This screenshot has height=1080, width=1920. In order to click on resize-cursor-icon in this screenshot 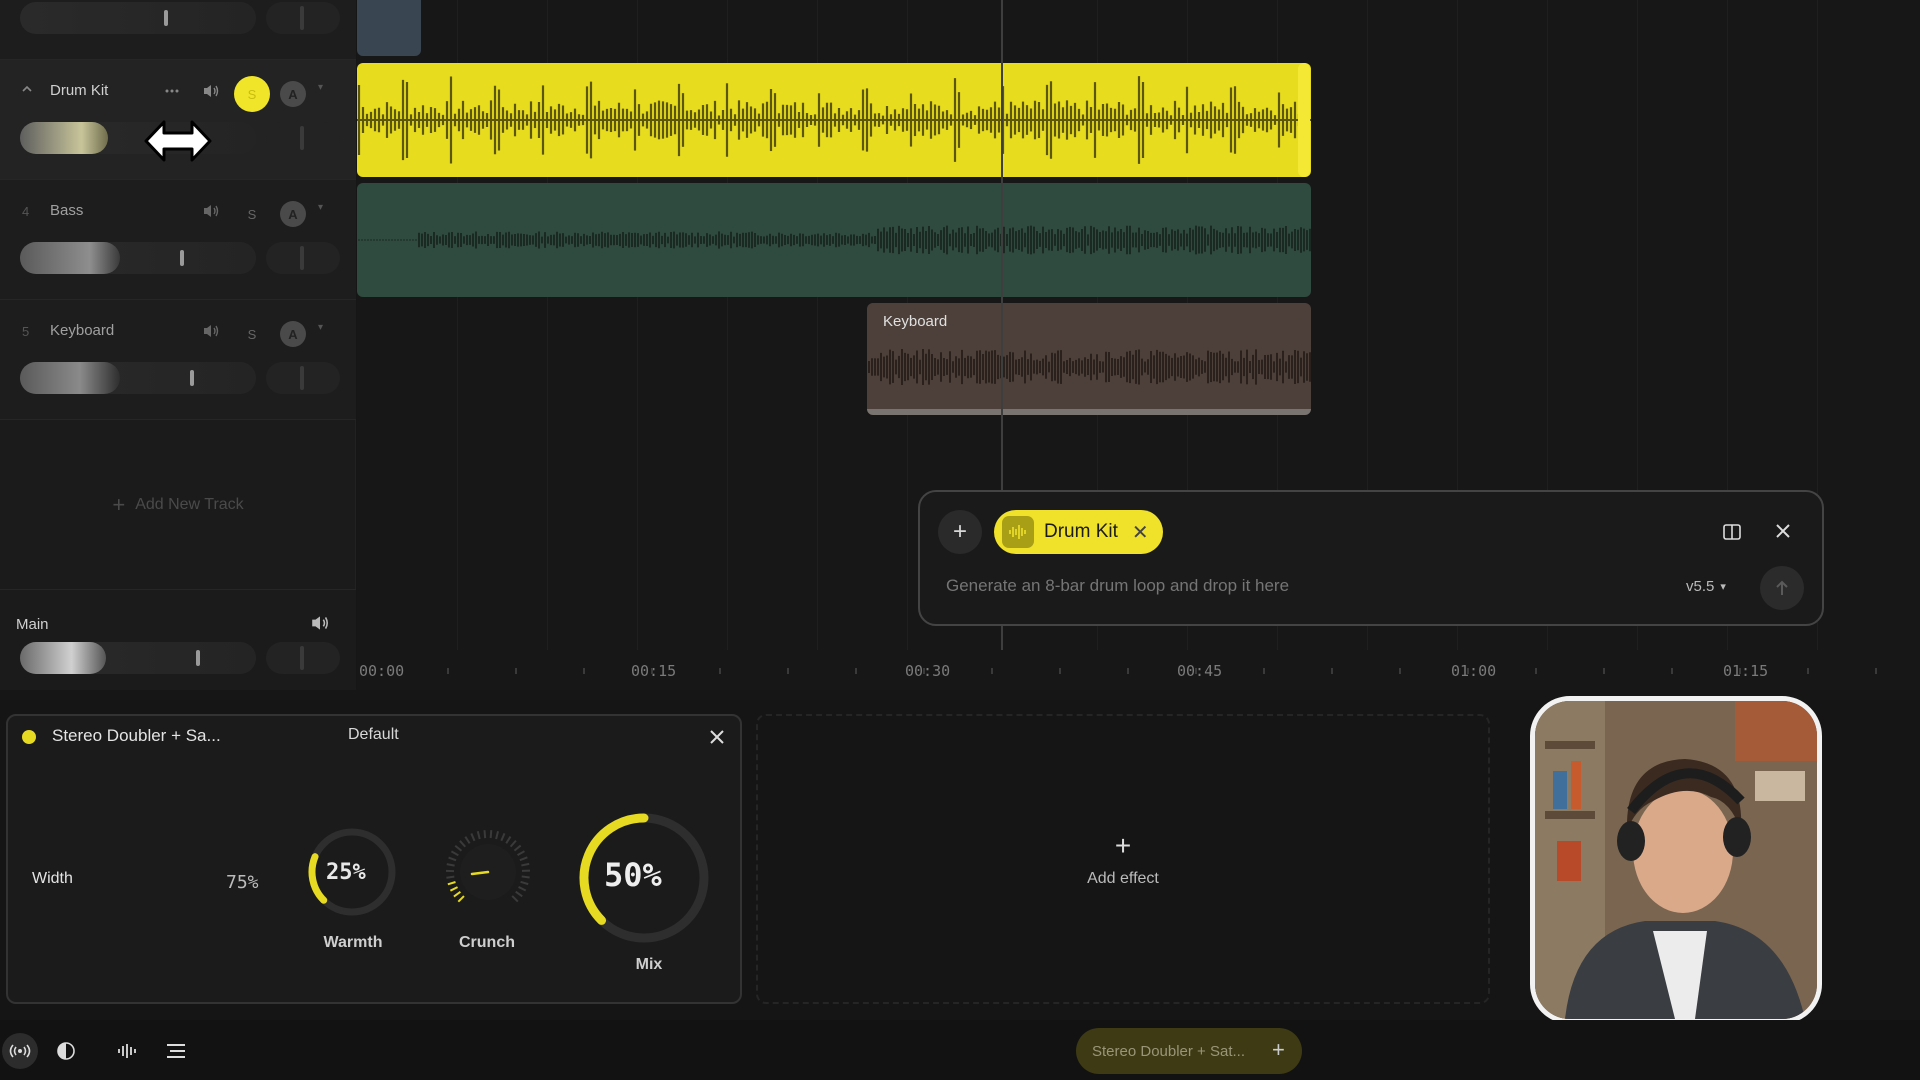, I will do `click(178, 143)`.